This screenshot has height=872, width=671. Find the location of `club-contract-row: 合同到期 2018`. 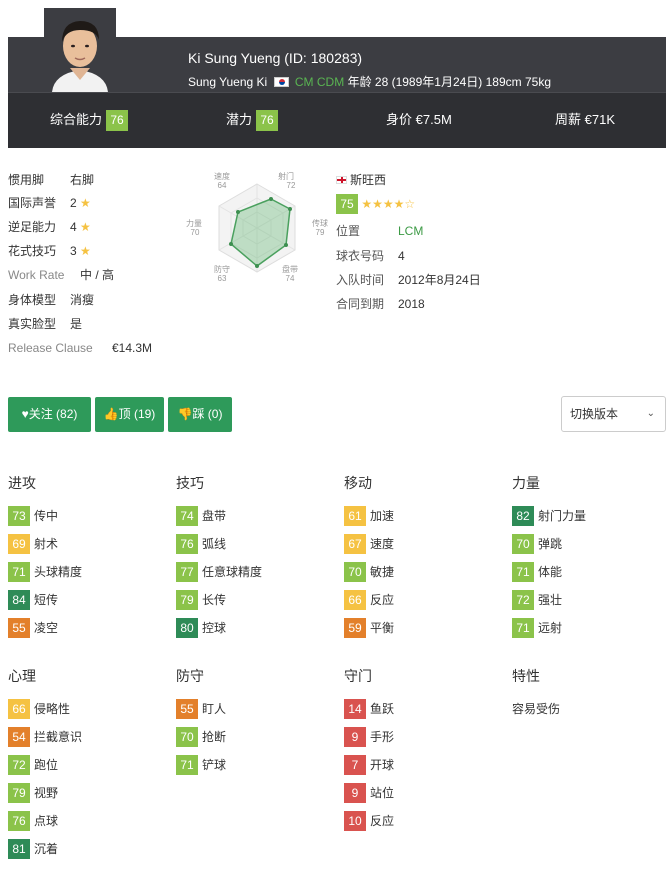

club-contract-row: 合同到期 2018 is located at coordinates (380, 304).